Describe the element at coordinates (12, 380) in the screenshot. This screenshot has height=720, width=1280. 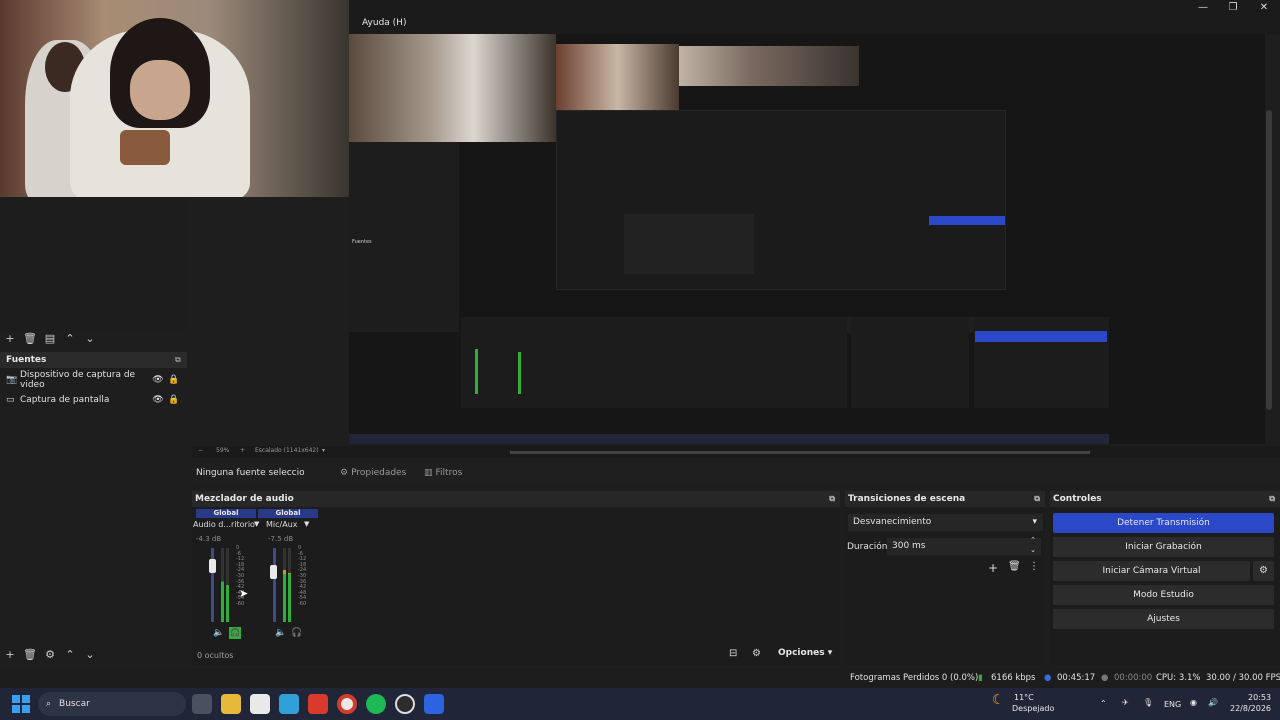
I see `camera-icon: 📷` at that location.